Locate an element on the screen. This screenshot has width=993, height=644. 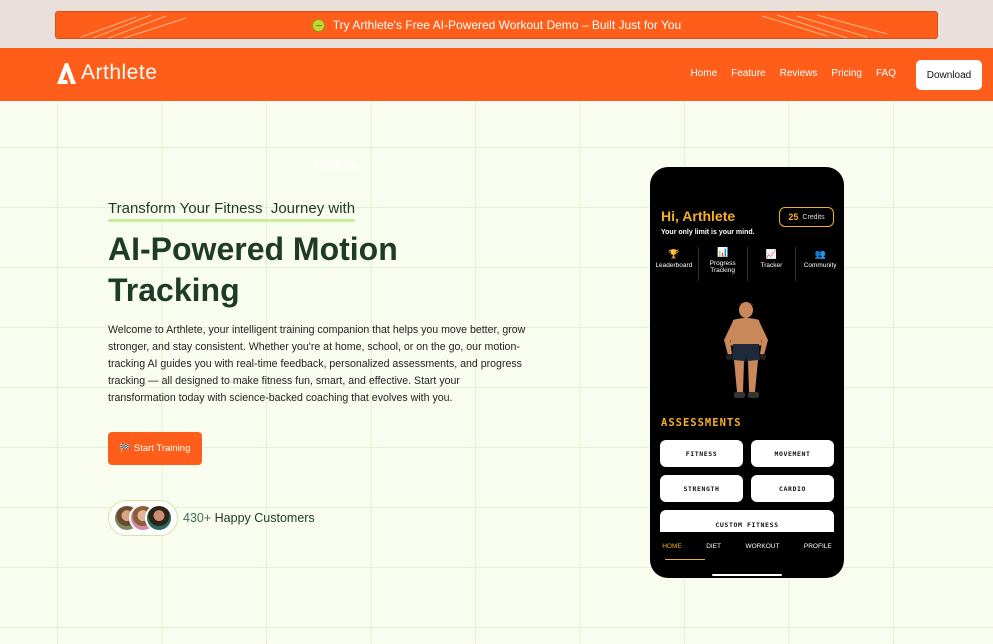
community-icon: 👥 is located at coordinates (820, 254).